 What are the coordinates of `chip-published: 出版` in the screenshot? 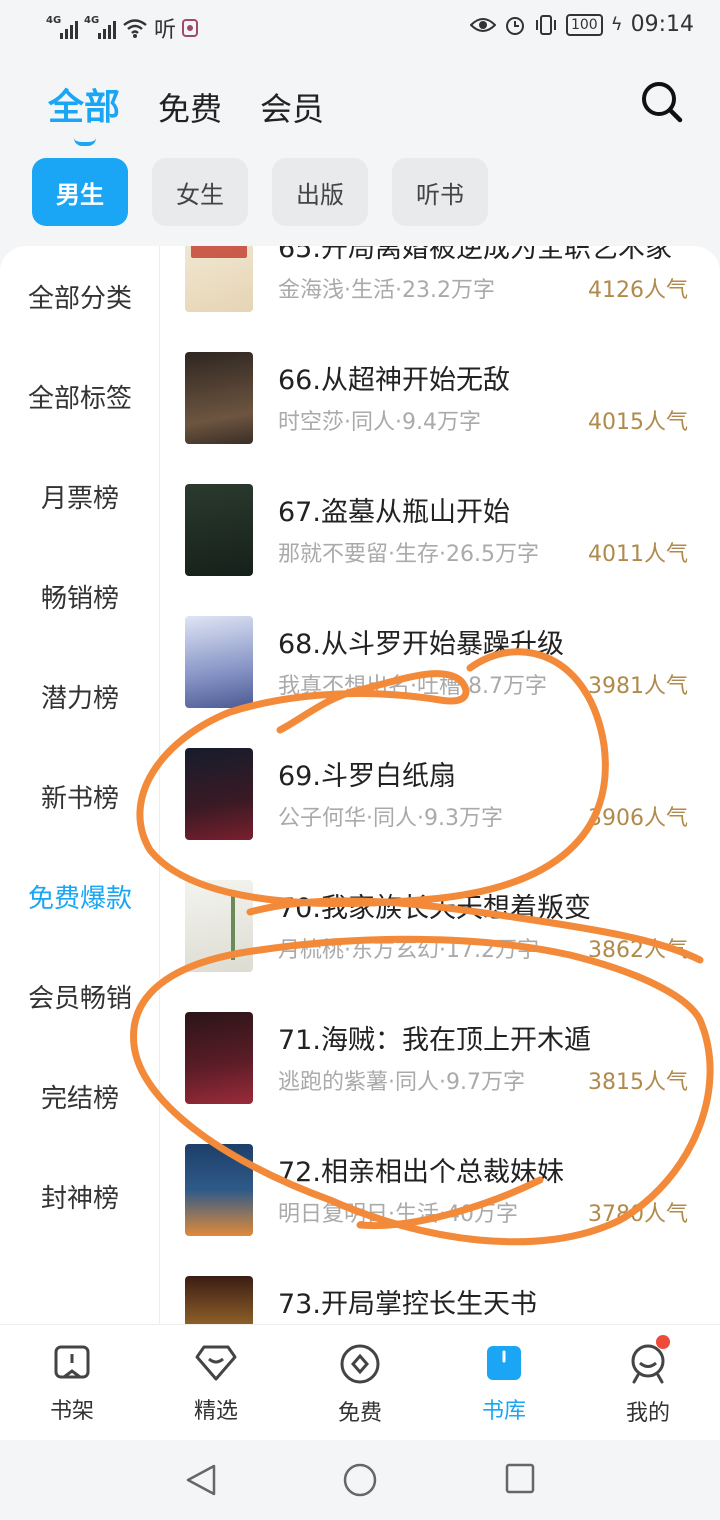 It's located at (320, 192).